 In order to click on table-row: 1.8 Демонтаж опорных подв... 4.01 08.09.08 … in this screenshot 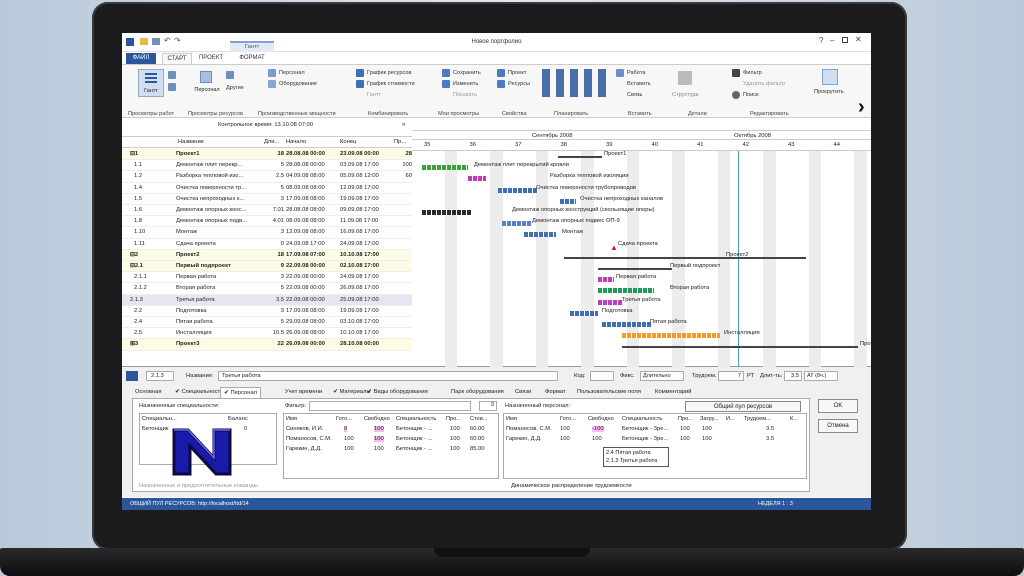, I will do `click(267, 222)`.